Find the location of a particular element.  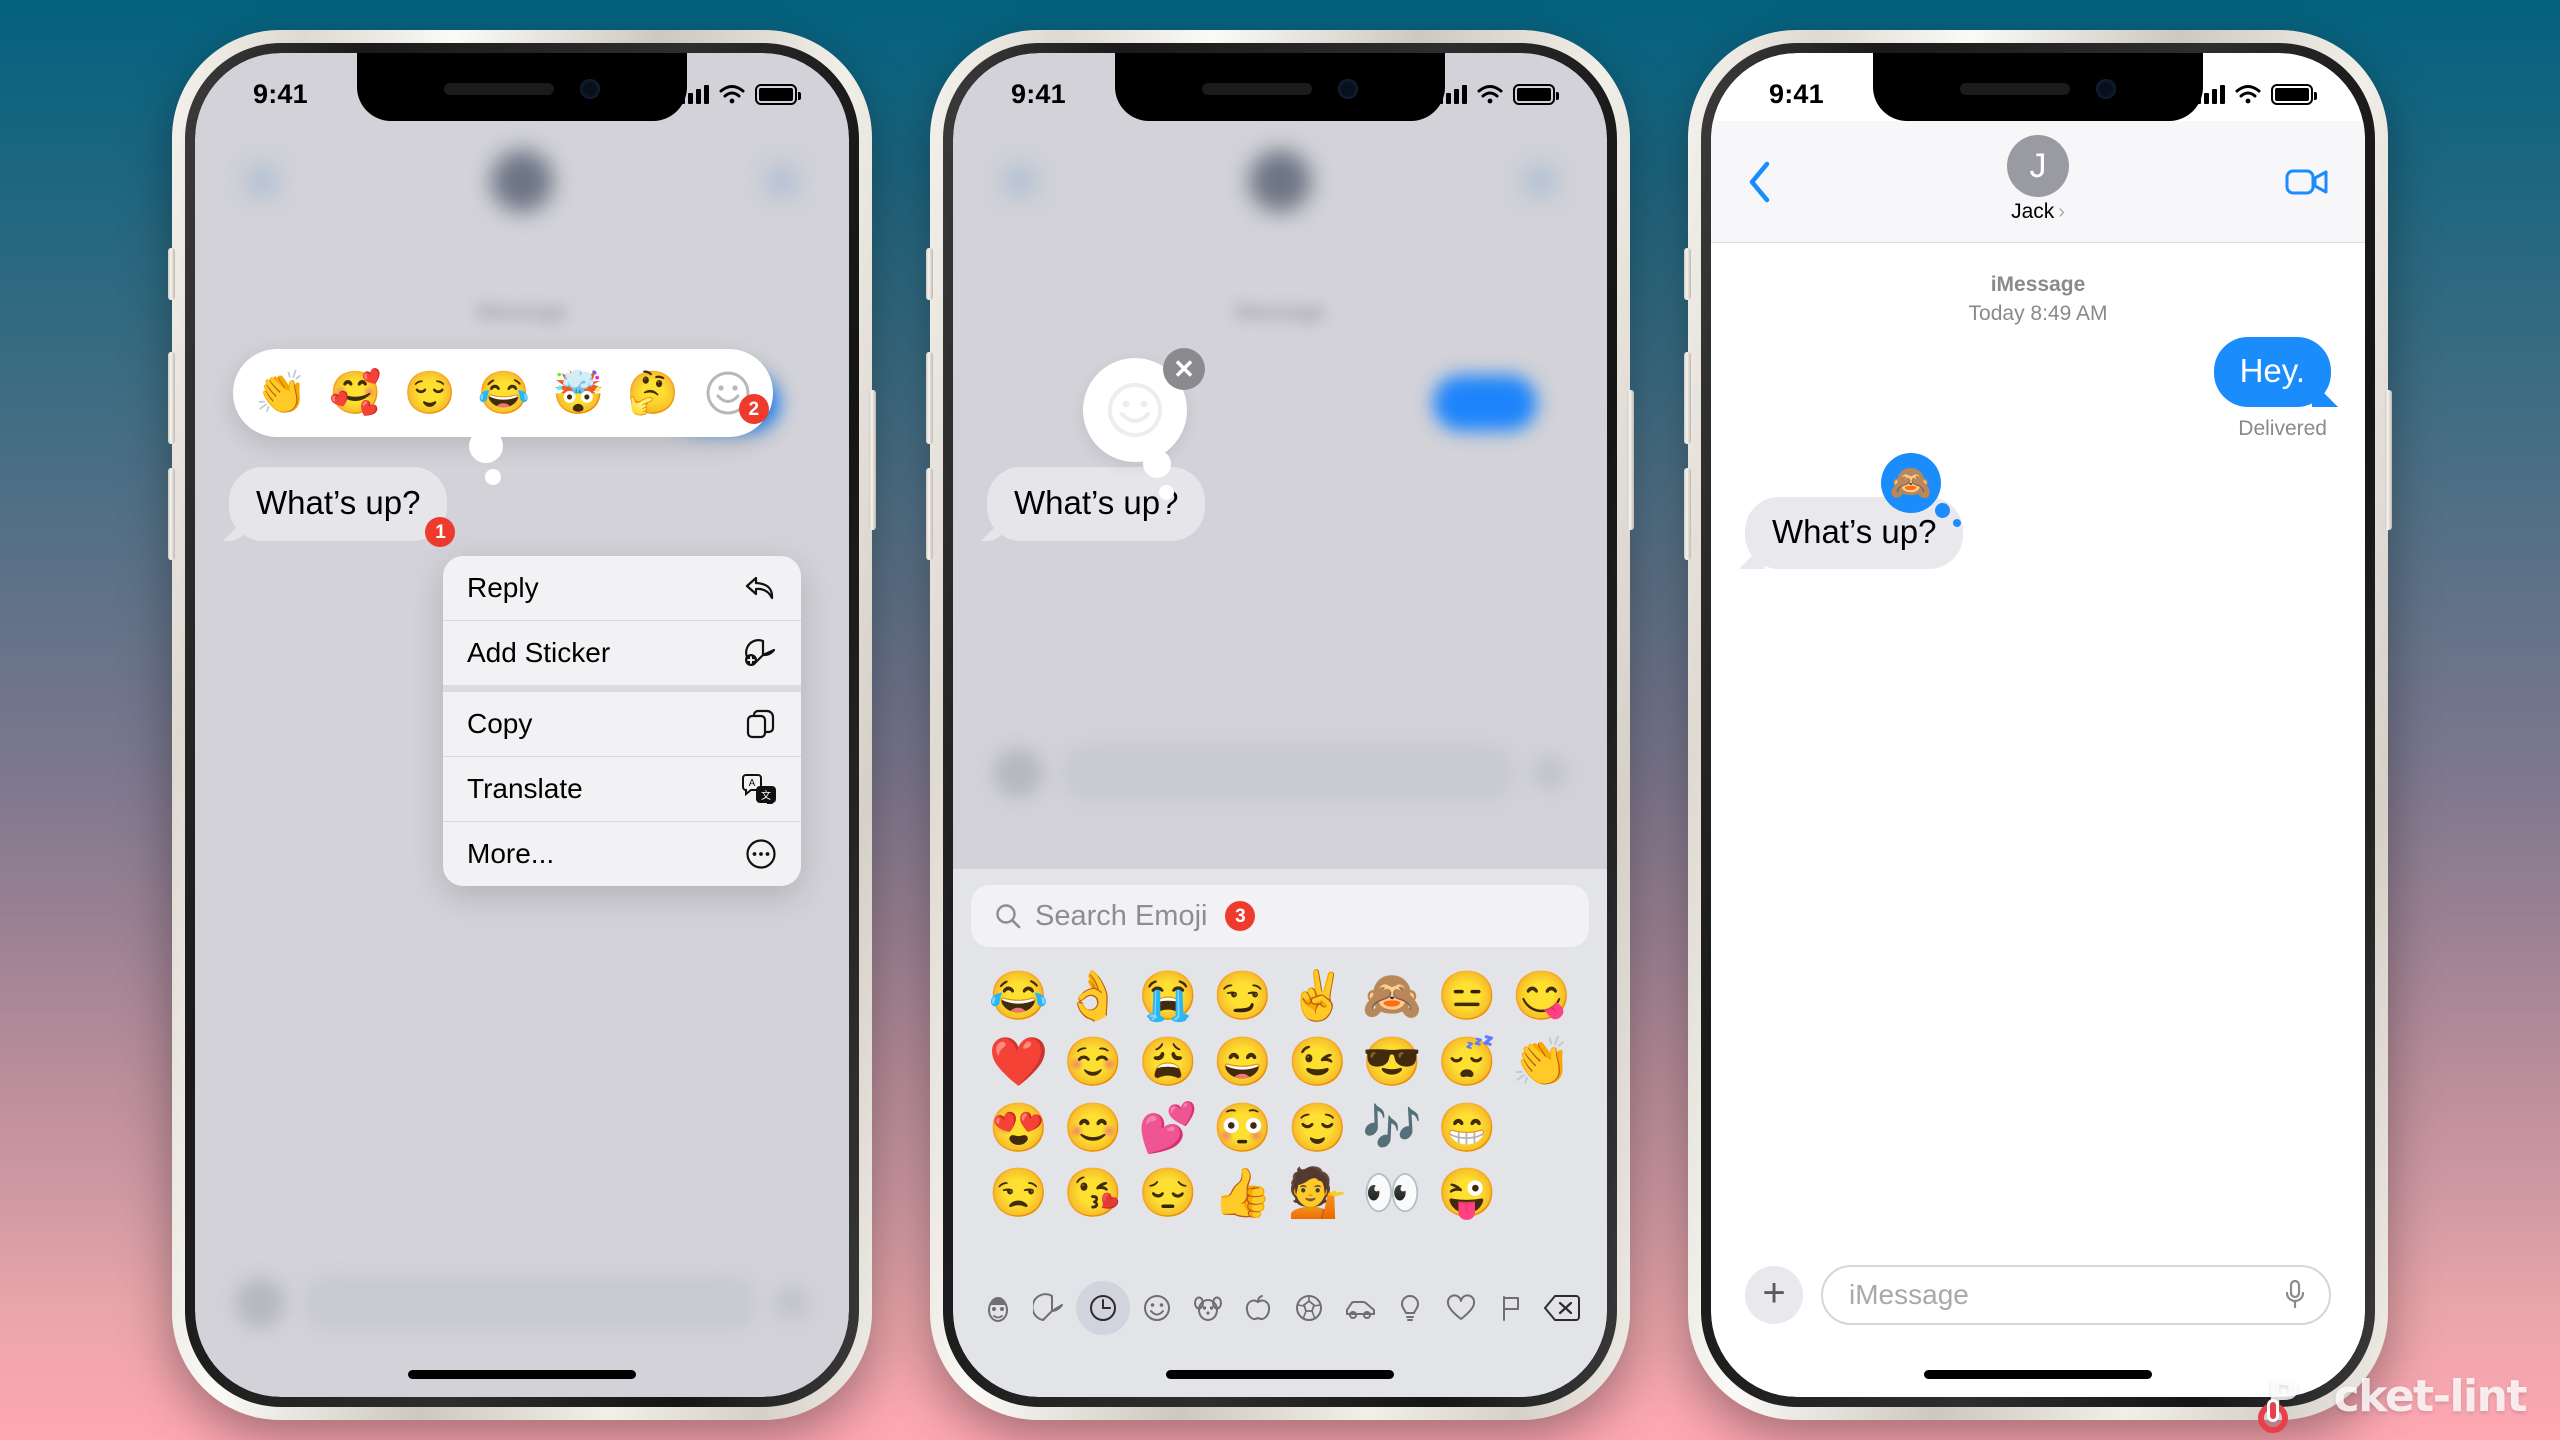

emoji-cell: ❤️ is located at coordinates (1018, 1062).